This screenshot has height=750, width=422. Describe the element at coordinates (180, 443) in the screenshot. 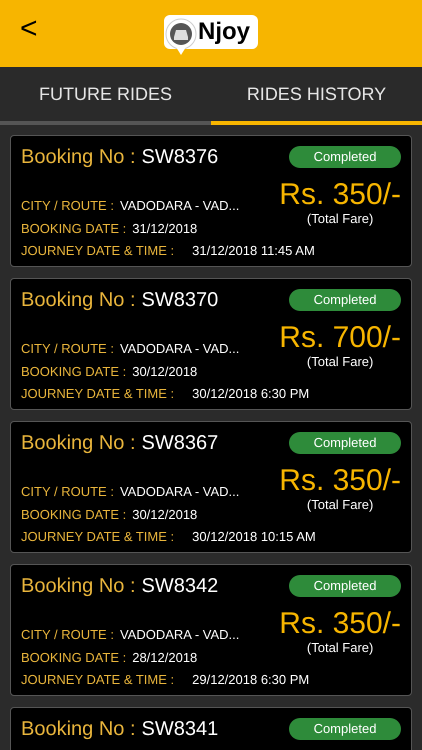

I see `booking-number: SW8367` at that location.